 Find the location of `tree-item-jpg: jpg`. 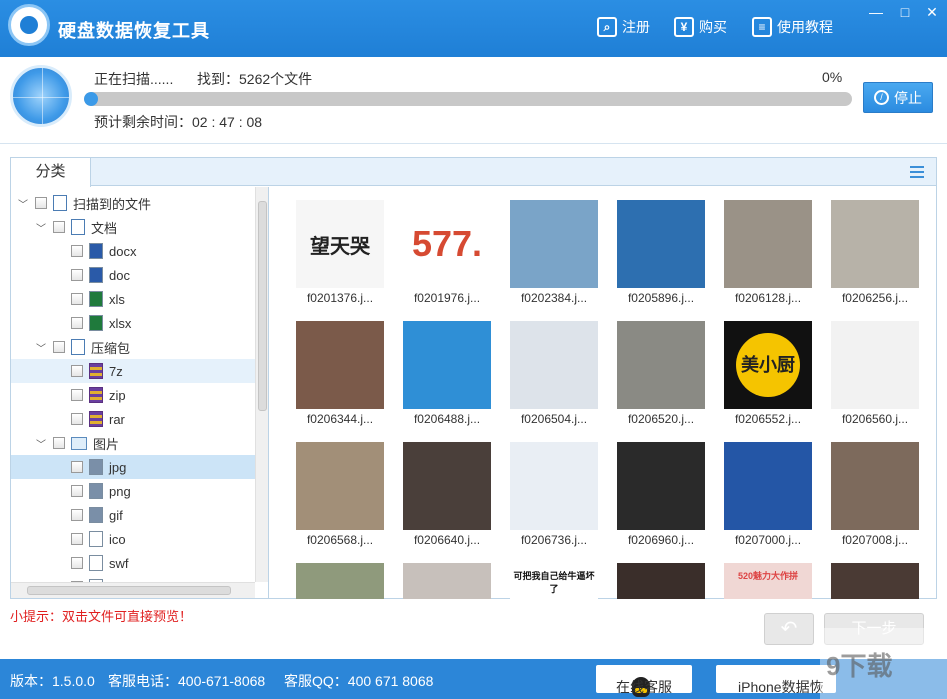

tree-item-jpg: jpg is located at coordinates (133, 467).